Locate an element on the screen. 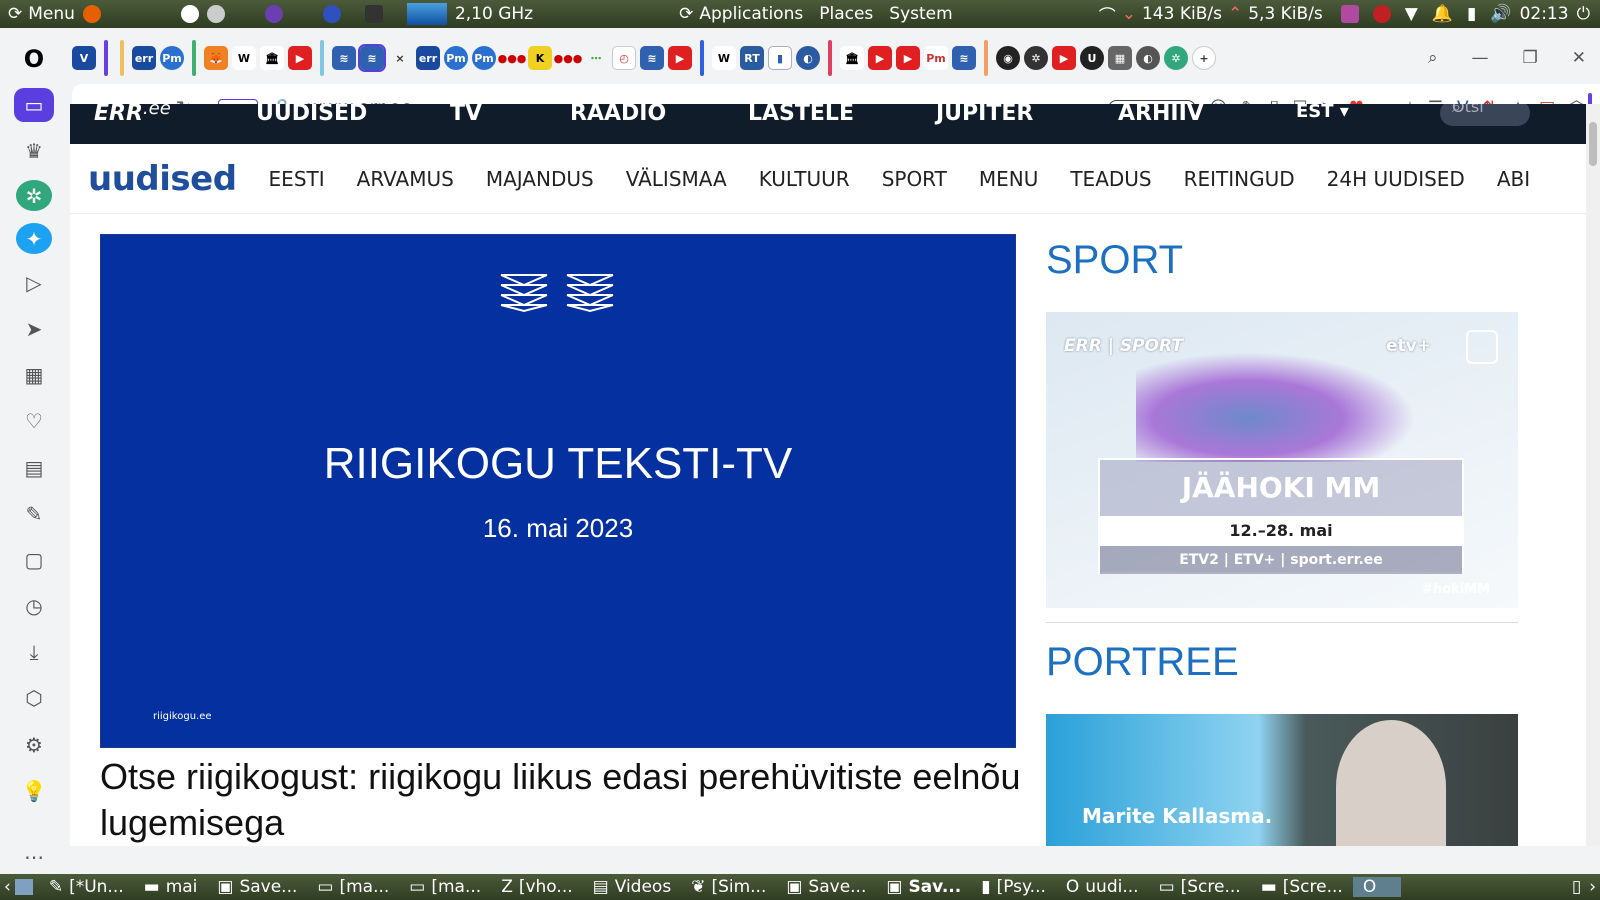 The height and width of the screenshot is (900, 1600). player-icon: ▷ is located at coordinates (34, 283).